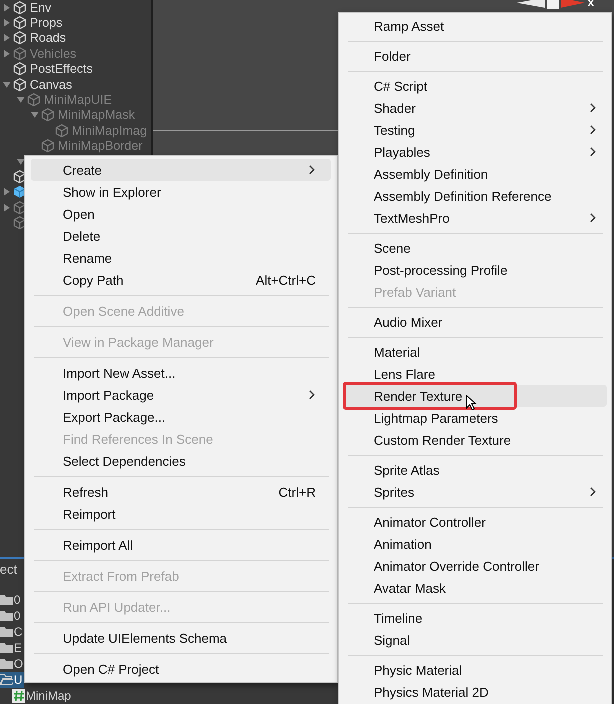 The width and height of the screenshot is (614, 704). Describe the element at coordinates (591, 4) in the screenshot. I see `axis-label: x` at that location.